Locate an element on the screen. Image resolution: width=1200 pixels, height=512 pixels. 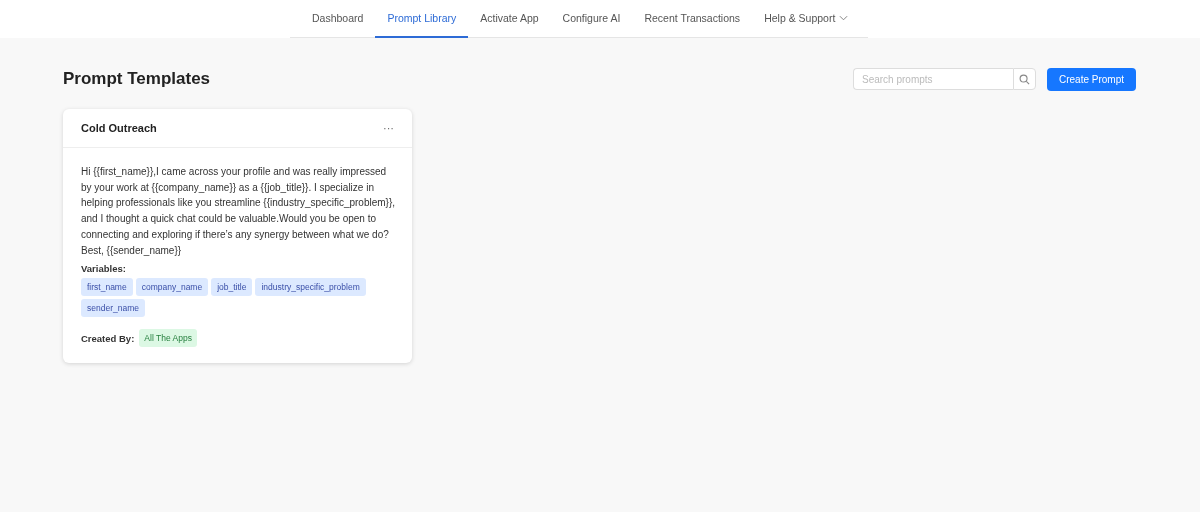
nav-tab: Prompt Library is located at coordinates (422, 19).